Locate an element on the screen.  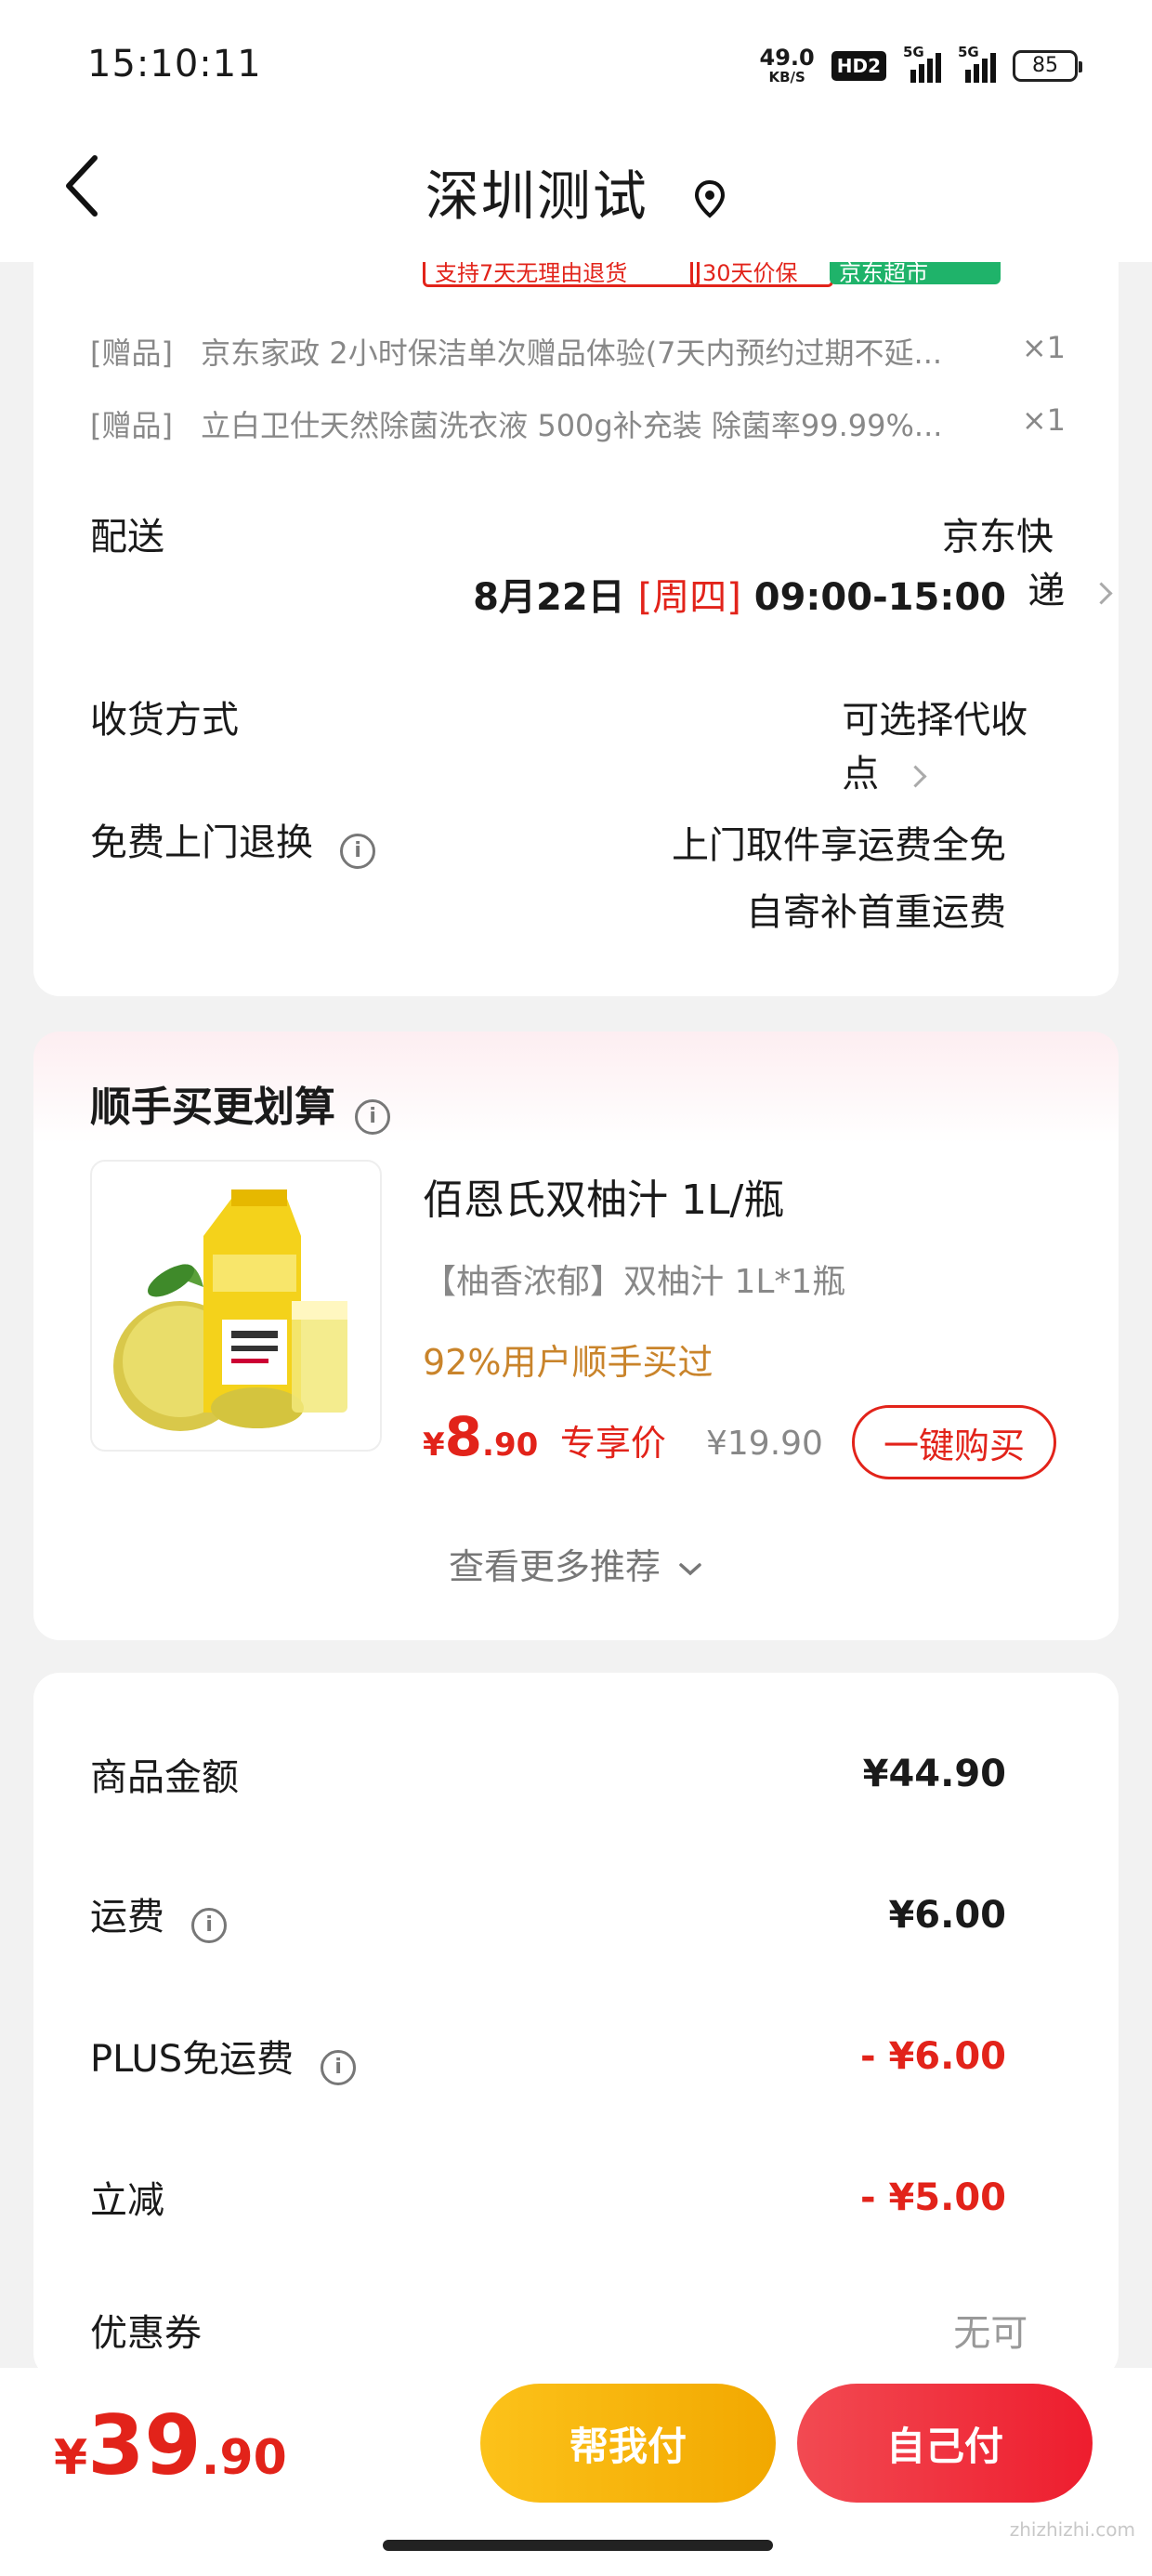
status-time: 15:10:11 is located at coordinates (174, 64).